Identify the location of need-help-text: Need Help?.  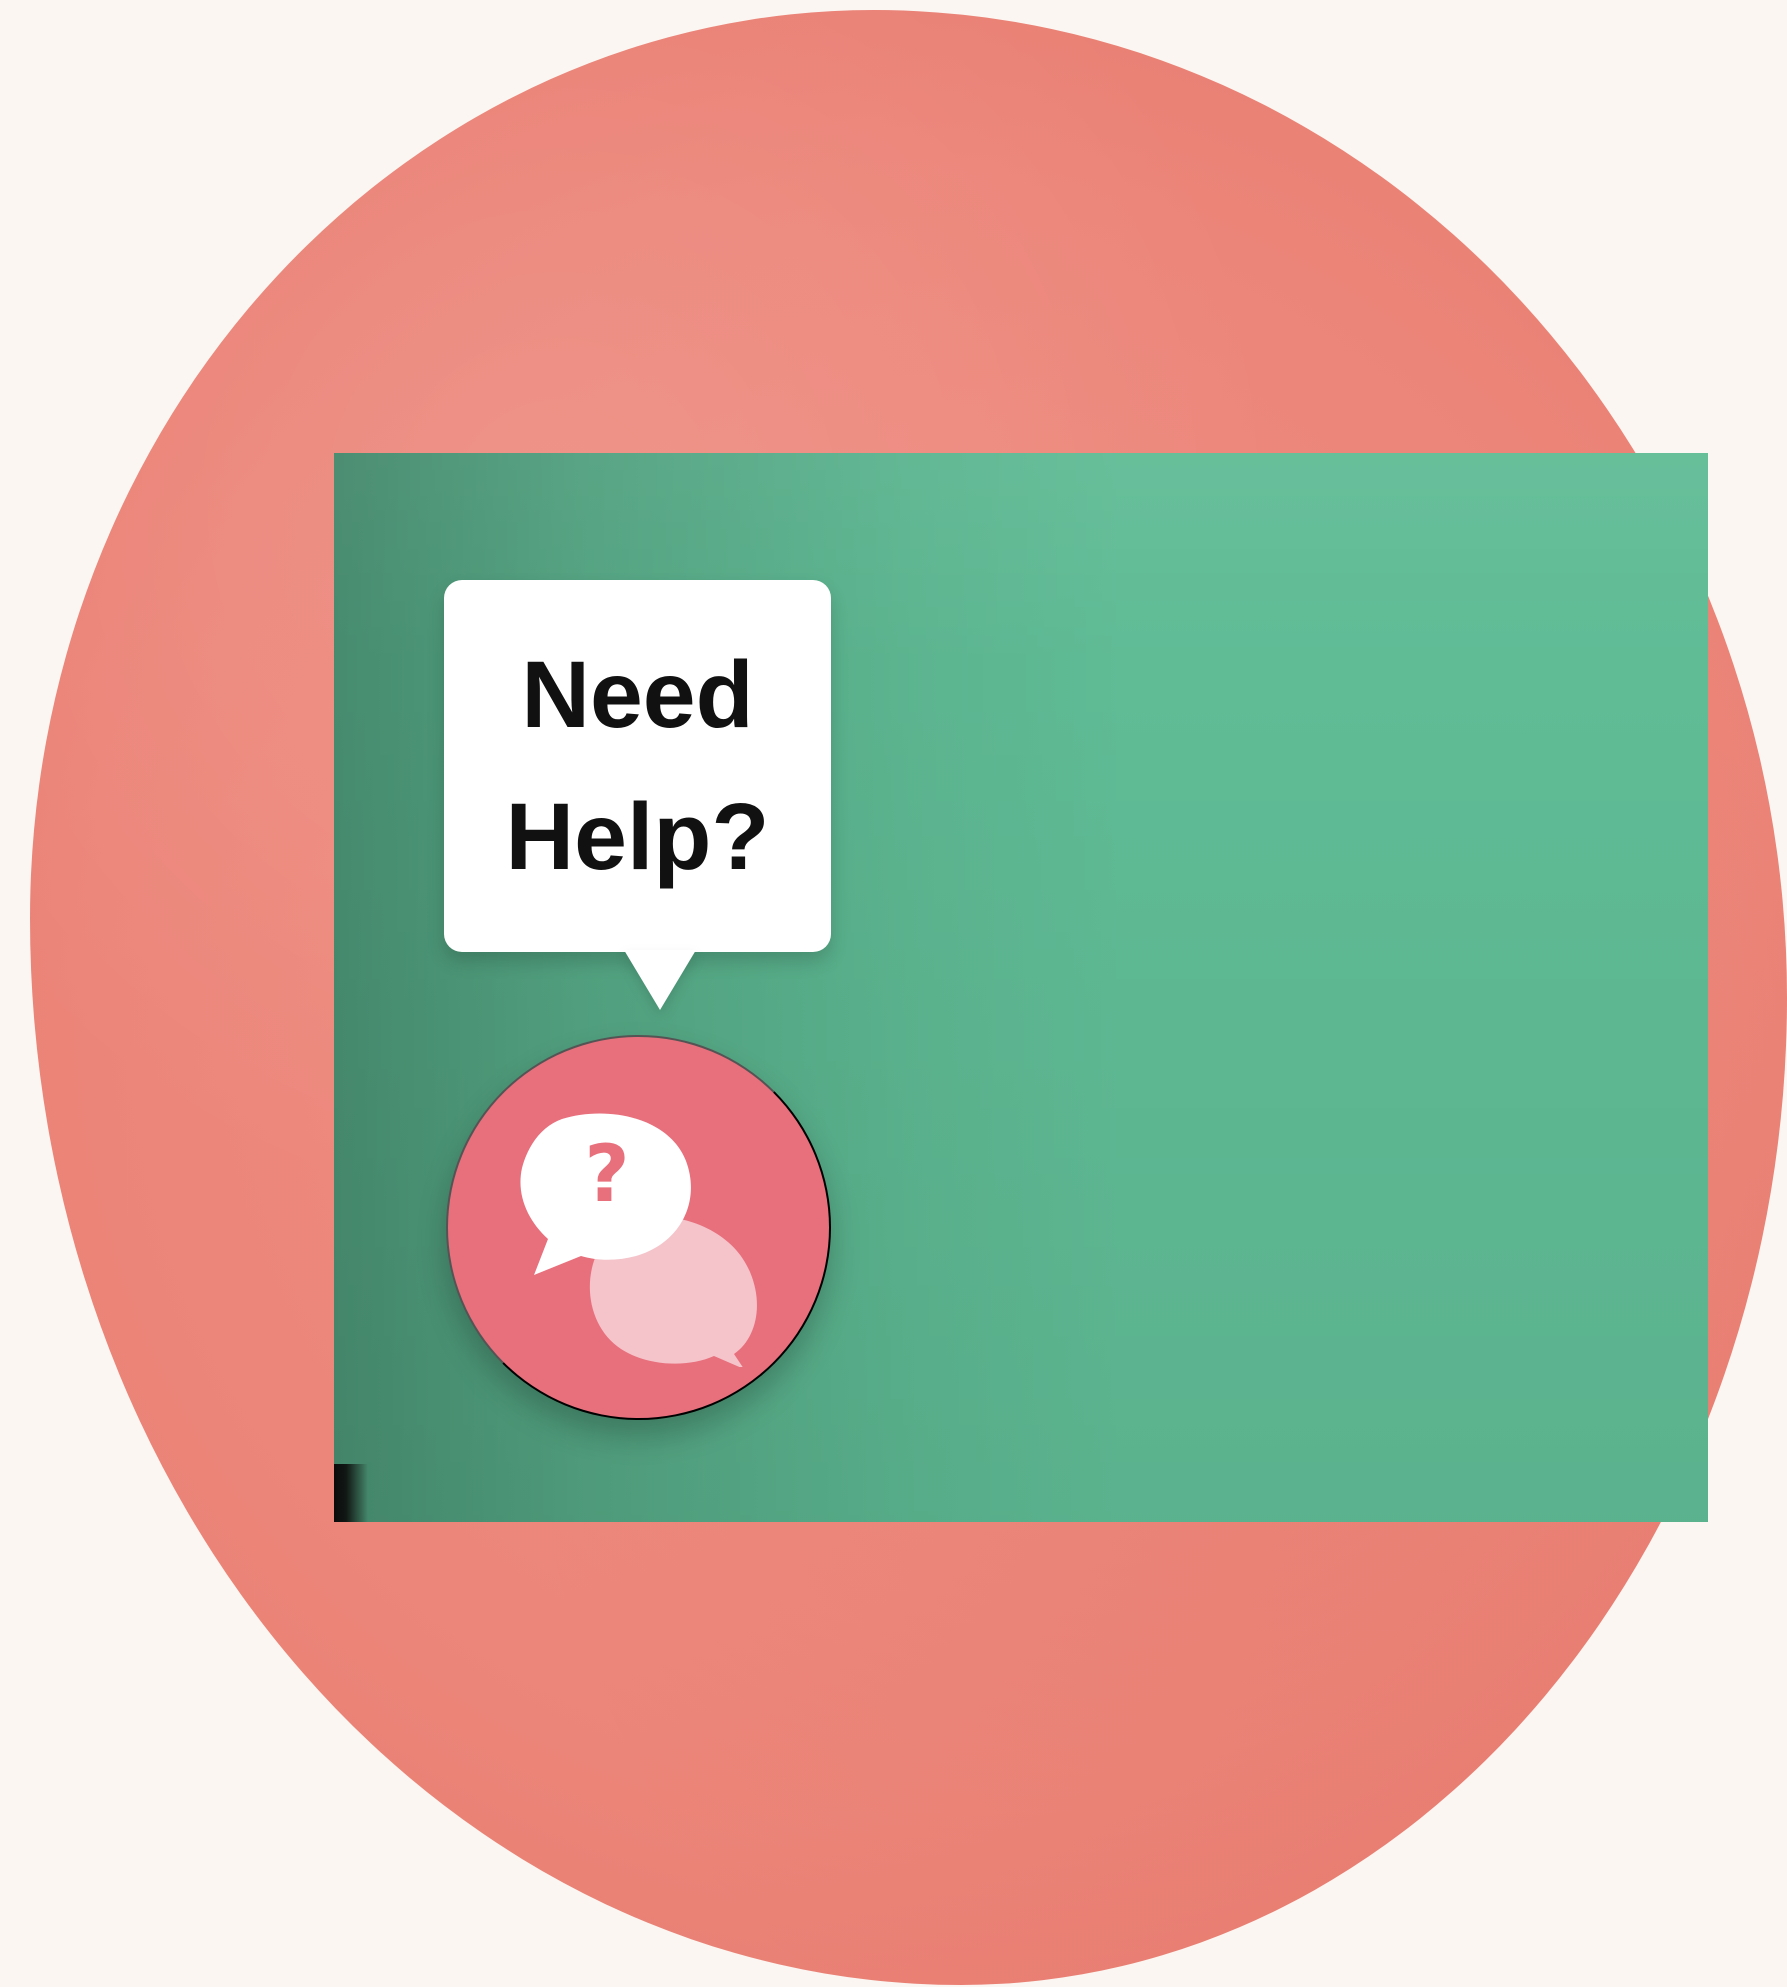
(637, 766).